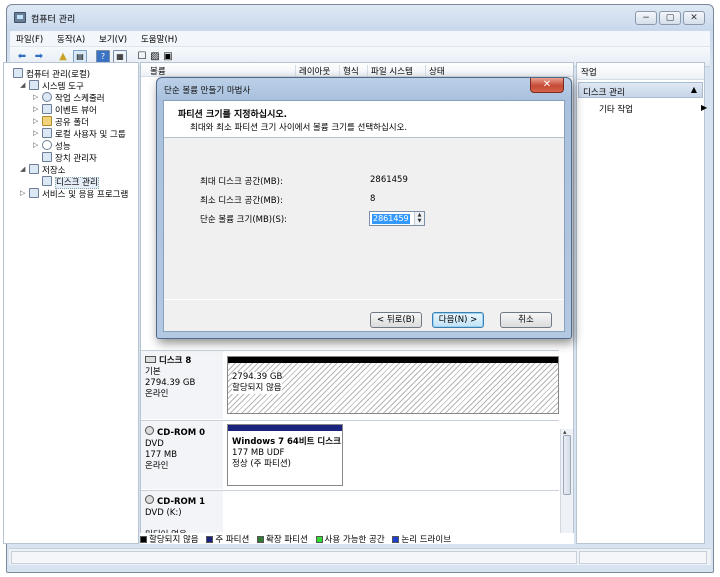  Describe the element at coordinates (70, 182) in the screenshot. I see `tree-item-disk-management: 디스크 관리` at that location.